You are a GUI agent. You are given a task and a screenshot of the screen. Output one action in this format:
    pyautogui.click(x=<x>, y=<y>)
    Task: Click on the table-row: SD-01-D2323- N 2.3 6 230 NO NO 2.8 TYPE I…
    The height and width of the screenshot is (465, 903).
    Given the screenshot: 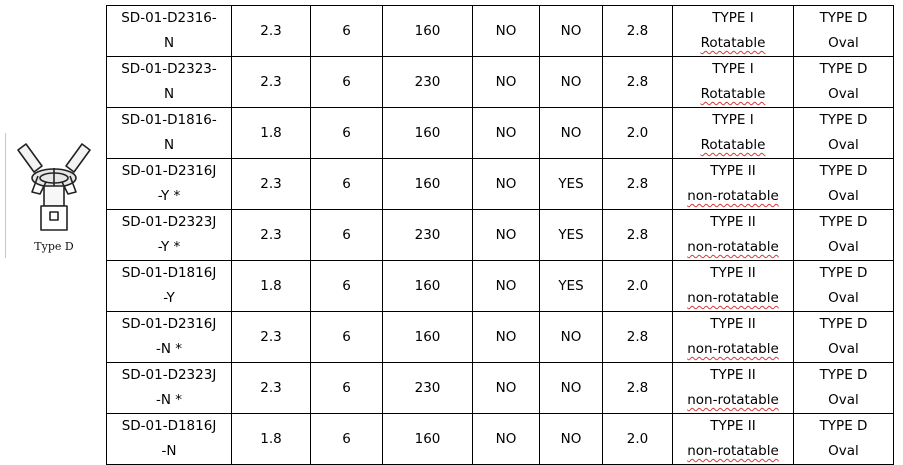 What is the action you would take?
    pyautogui.click(x=500, y=82)
    